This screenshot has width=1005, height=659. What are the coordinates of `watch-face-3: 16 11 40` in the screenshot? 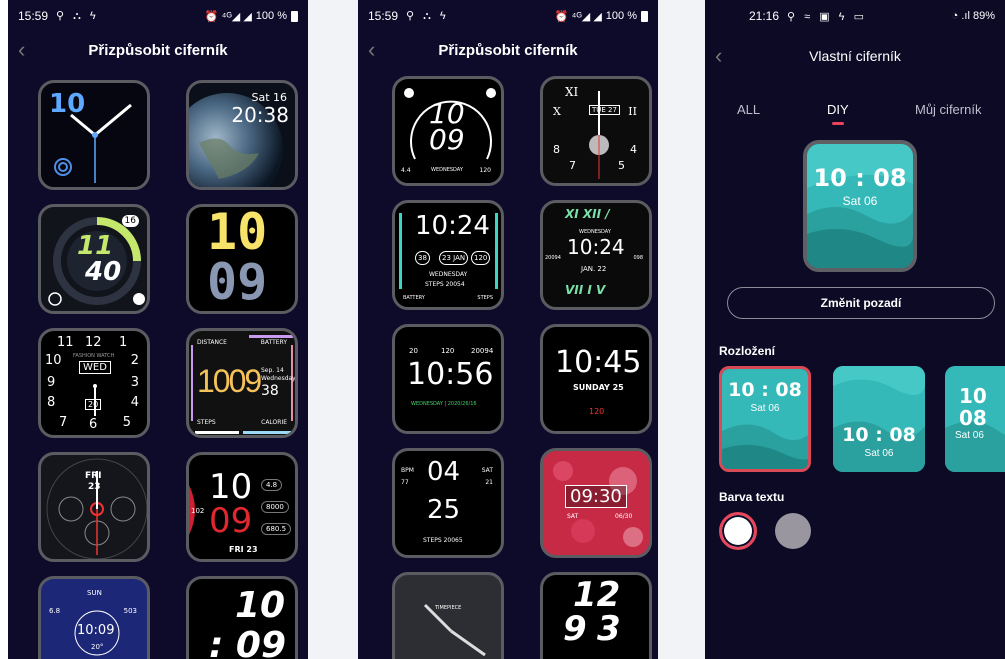 It's located at (94, 259).